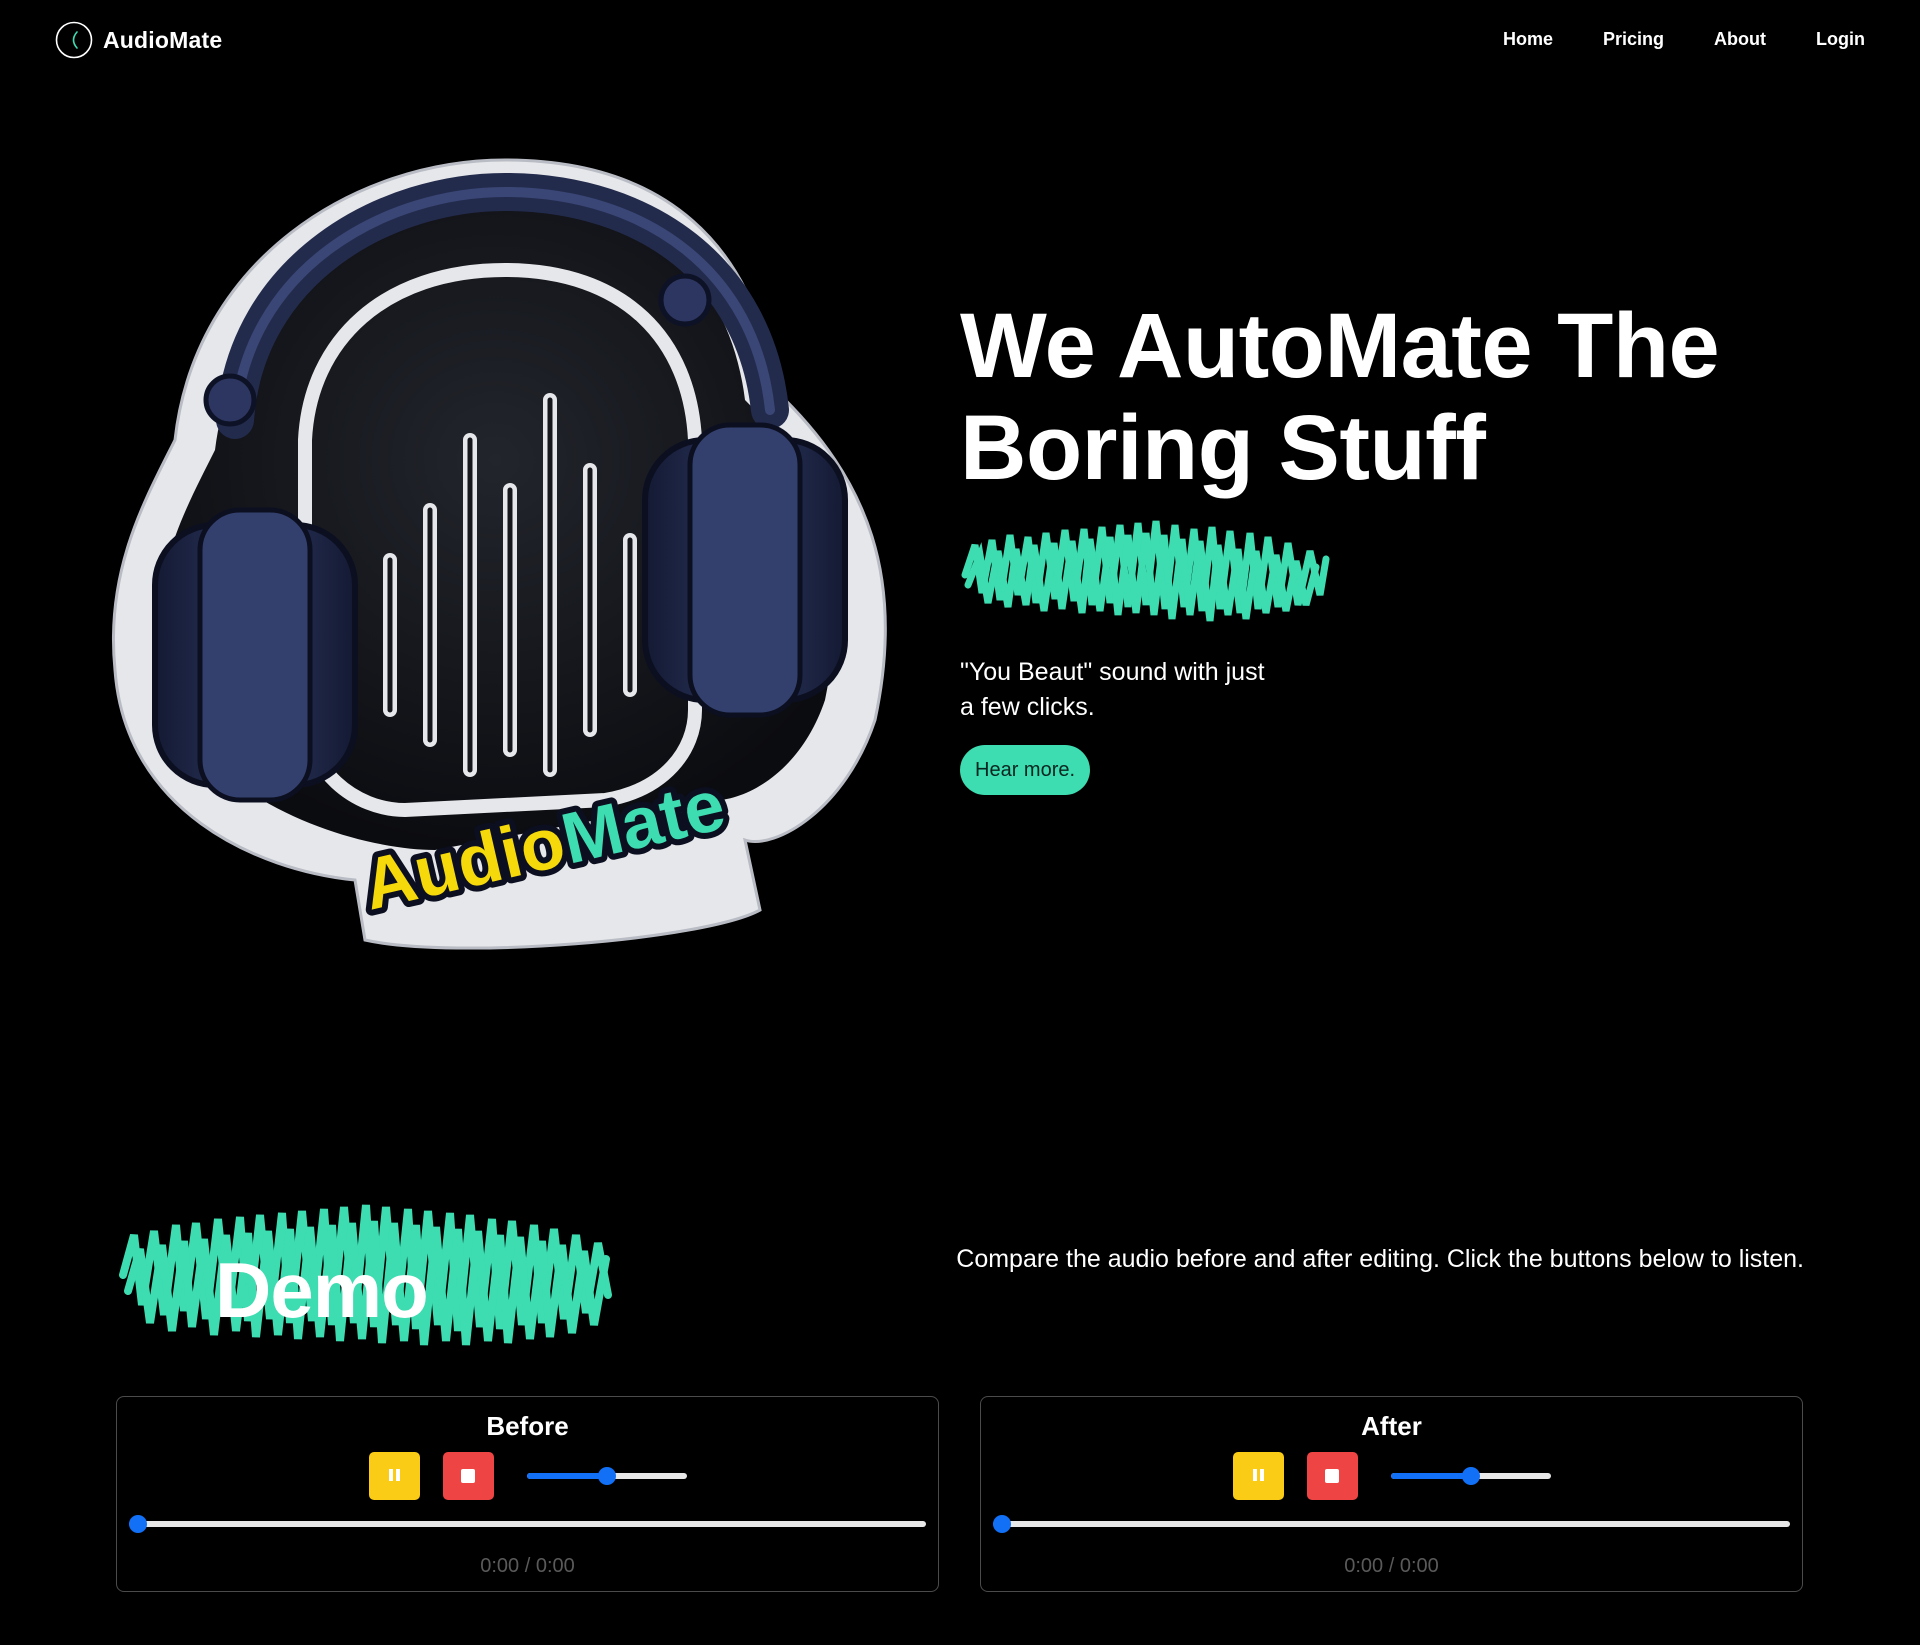  What do you see at coordinates (1740, 39) in the screenshot?
I see `nav-about-link: About` at bounding box center [1740, 39].